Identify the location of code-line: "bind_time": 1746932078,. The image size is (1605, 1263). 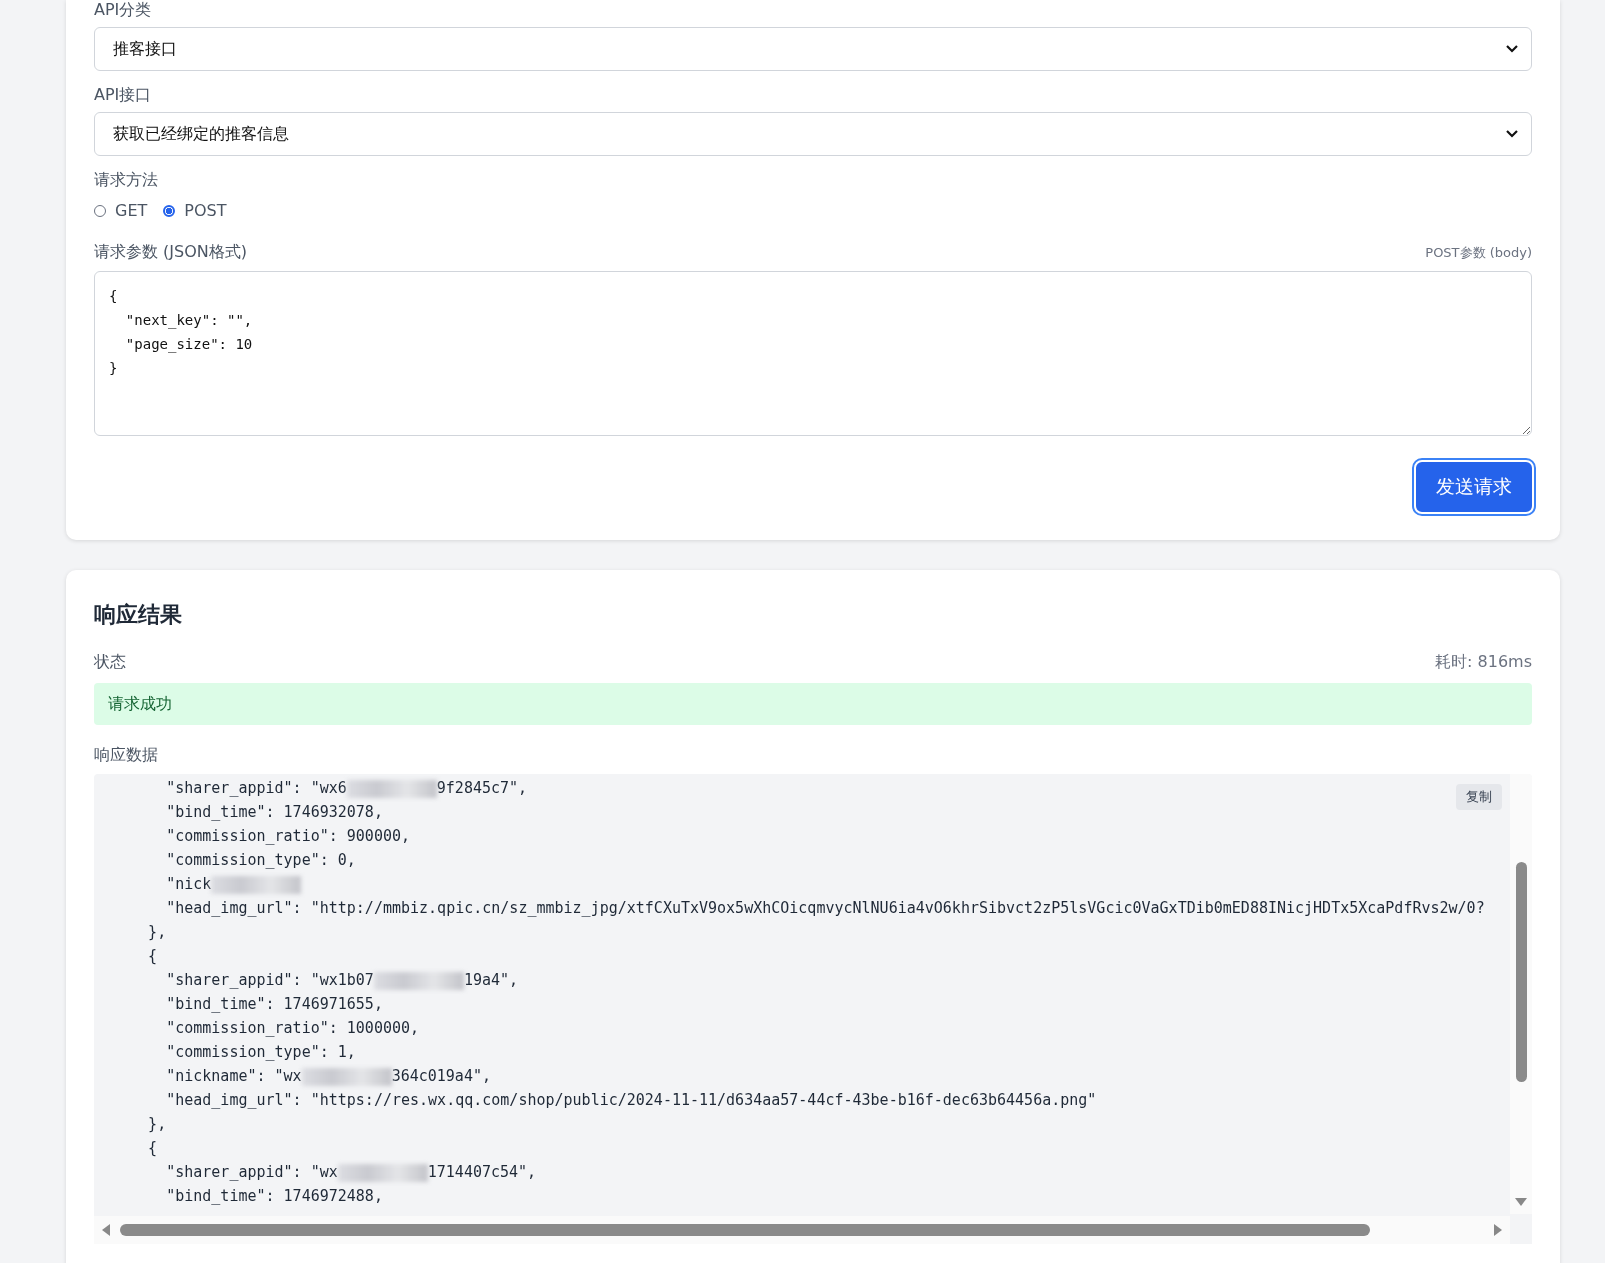
(274, 812).